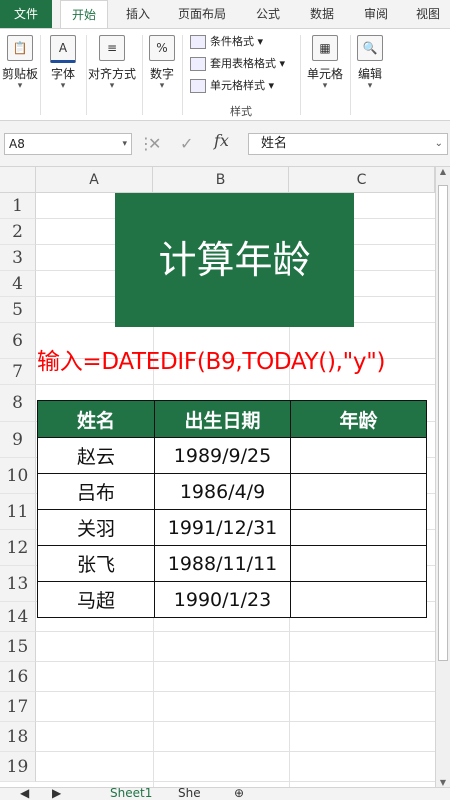  What do you see at coordinates (18, 767) in the screenshot?
I see `row-header: 19` at bounding box center [18, 767].